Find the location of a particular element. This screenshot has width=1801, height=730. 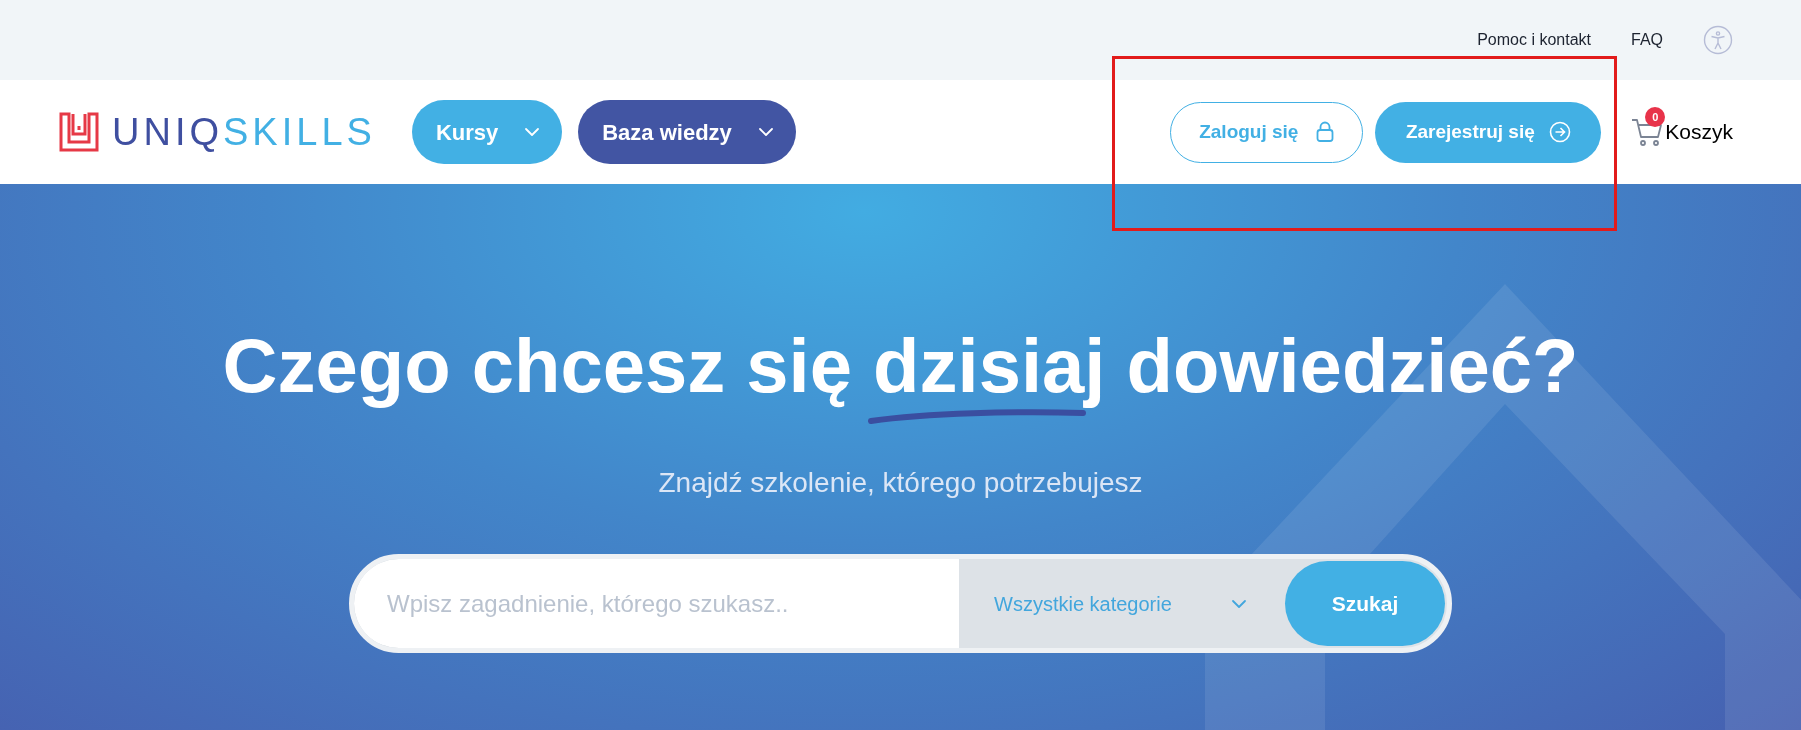

logo: UNIQSKILLS is located at coordinates (217, 132).